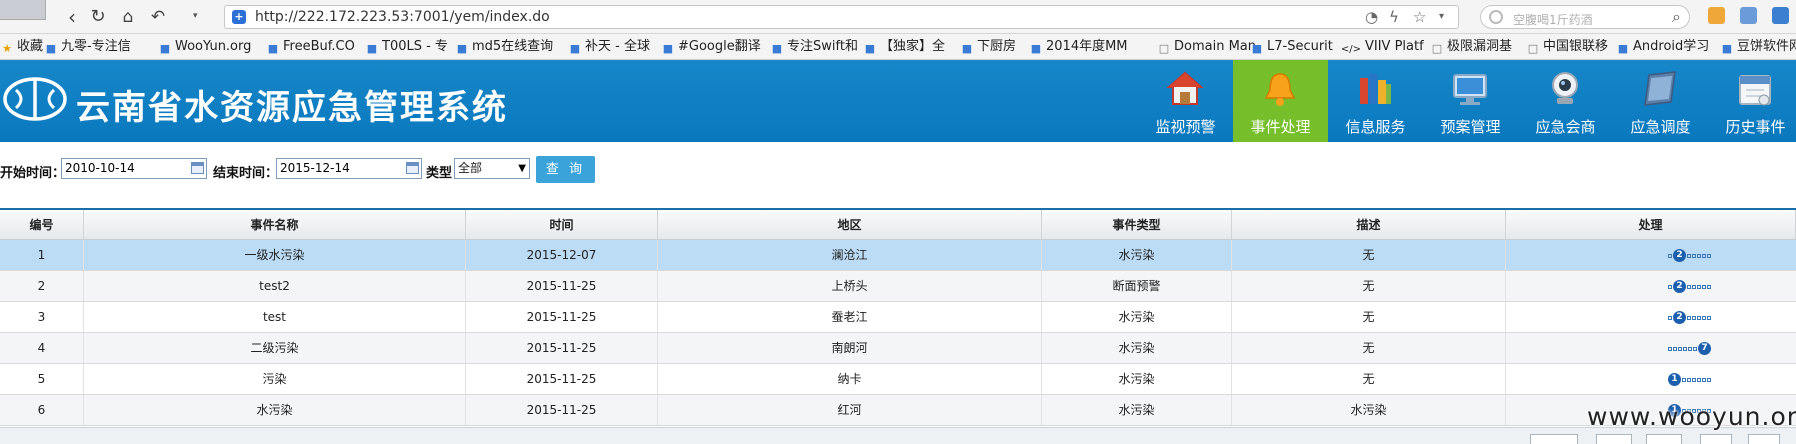 The image size is (1796, 444). Describe the element at coordinates (1394, 46) in the screenshot. I see `bookmark-label: VIIV Platf` at that location.